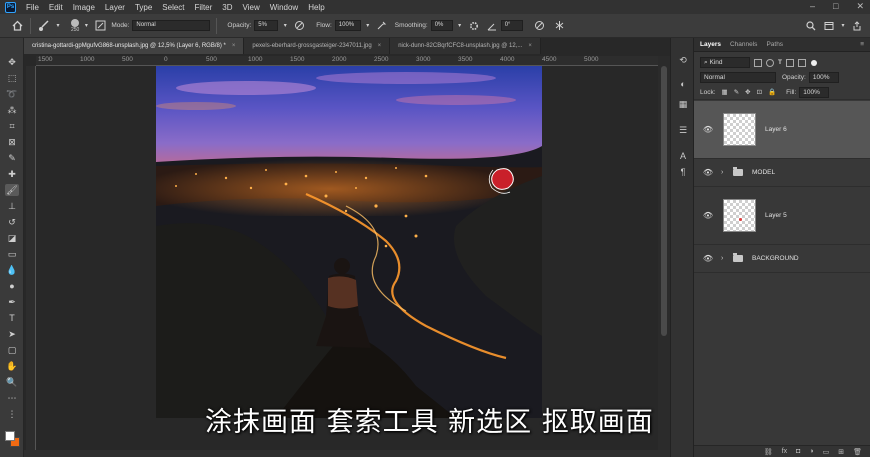  I want to click on path-selection-tool-icon: ➤, so click(12, 334).